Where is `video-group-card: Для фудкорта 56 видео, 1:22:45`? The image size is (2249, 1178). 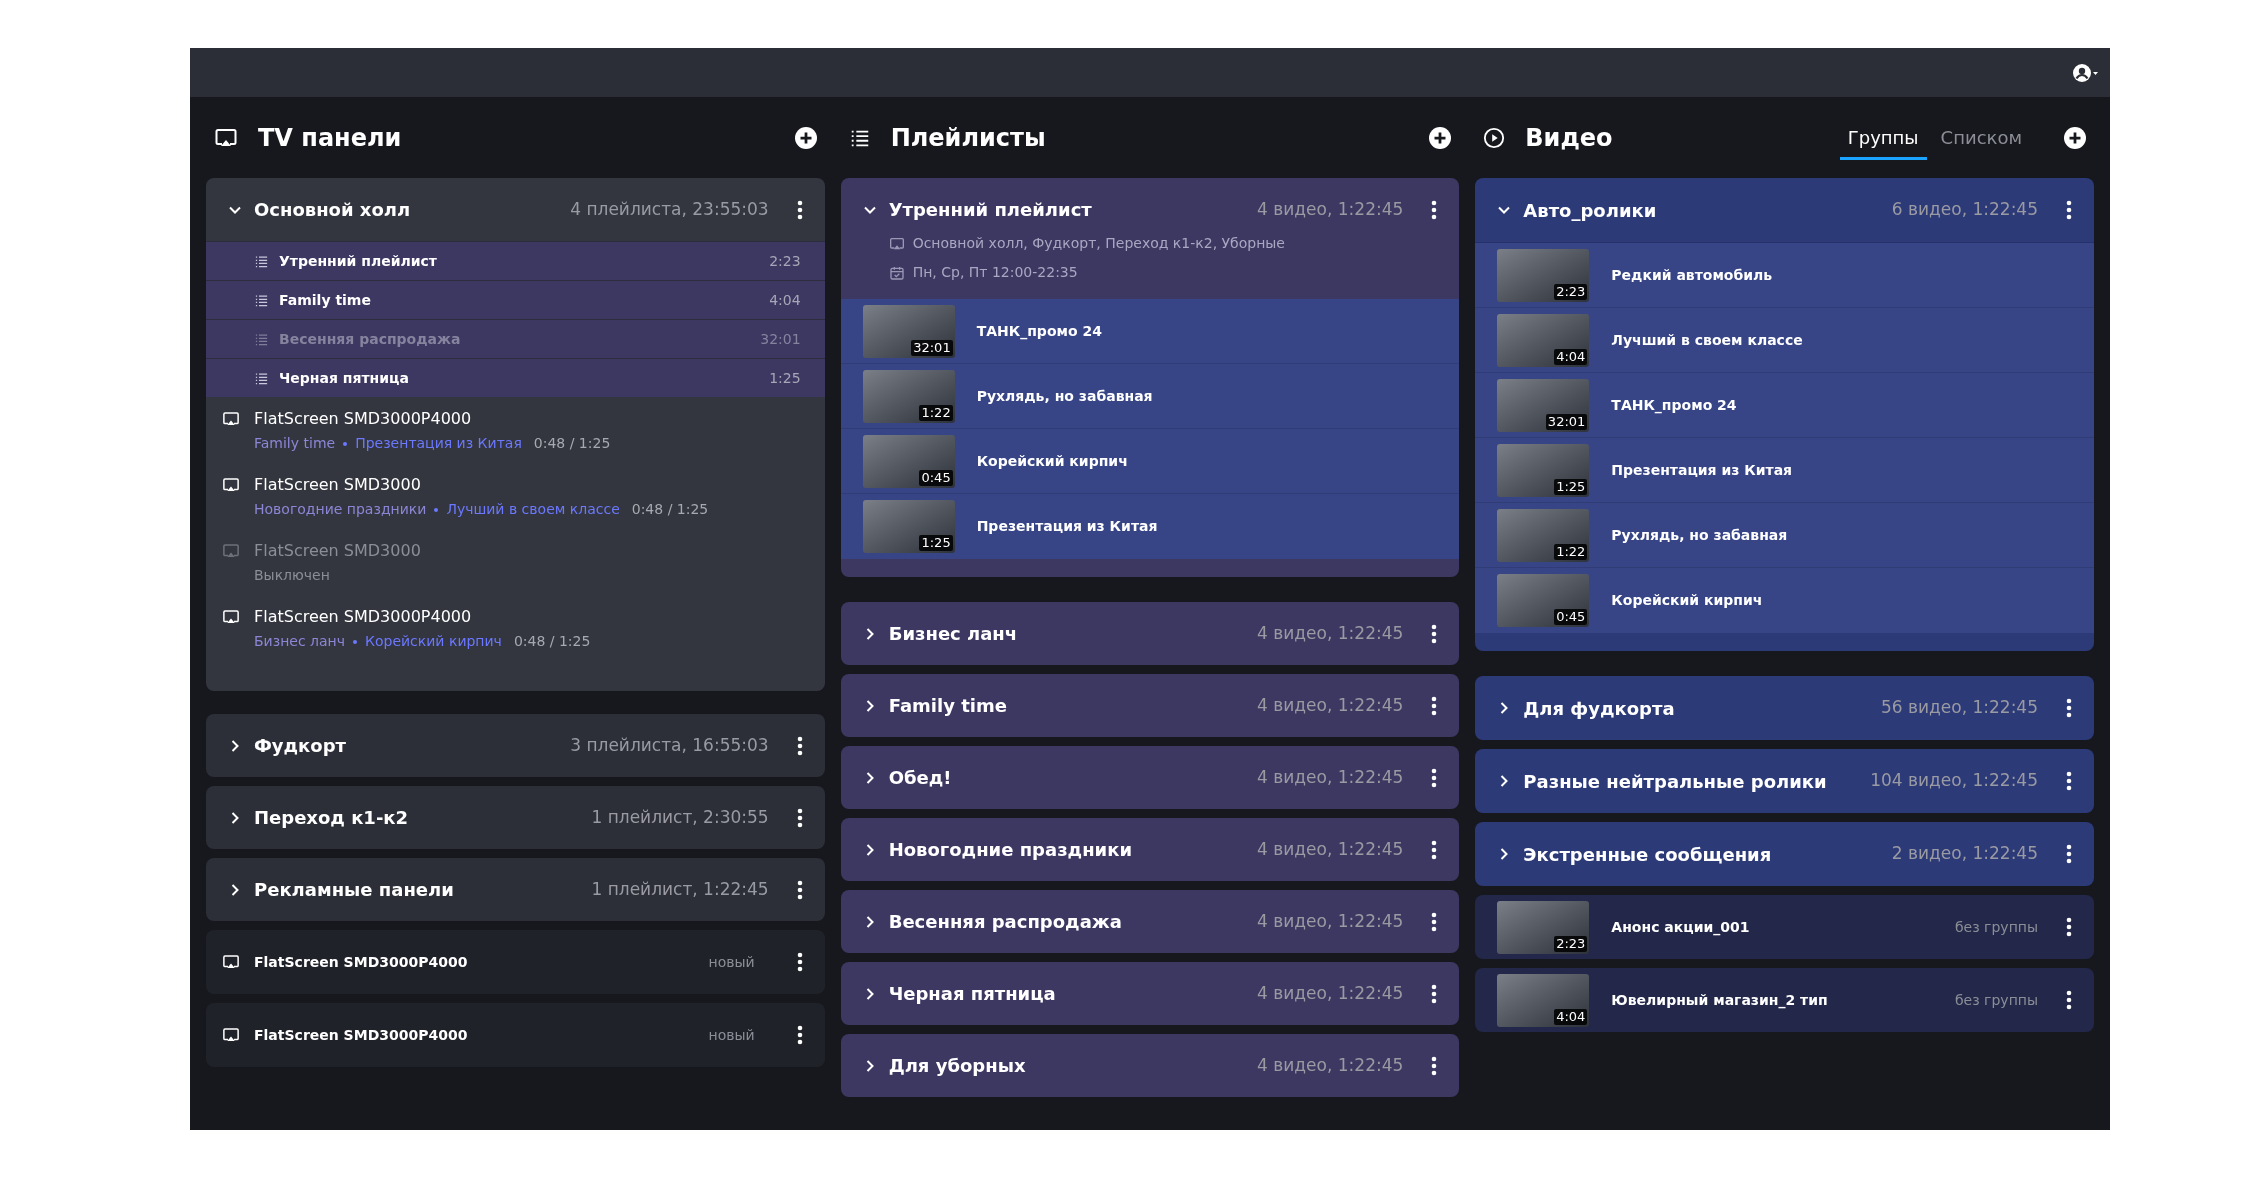
video-group-card: Для фудкорта 56 видео, 1:22:45 is located at coordinates (1784, 708).